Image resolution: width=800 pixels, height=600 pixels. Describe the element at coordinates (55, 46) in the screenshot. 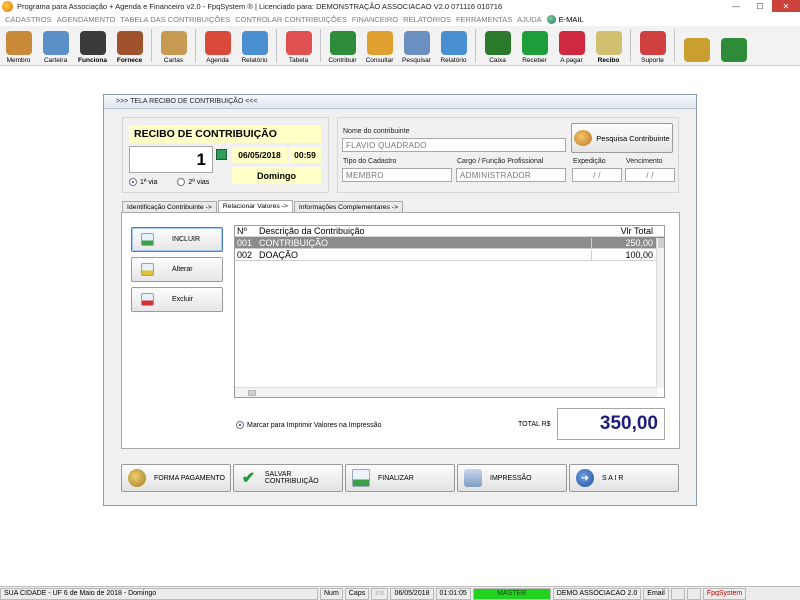

I see `toolbar-button-1: Carteira` at that location.